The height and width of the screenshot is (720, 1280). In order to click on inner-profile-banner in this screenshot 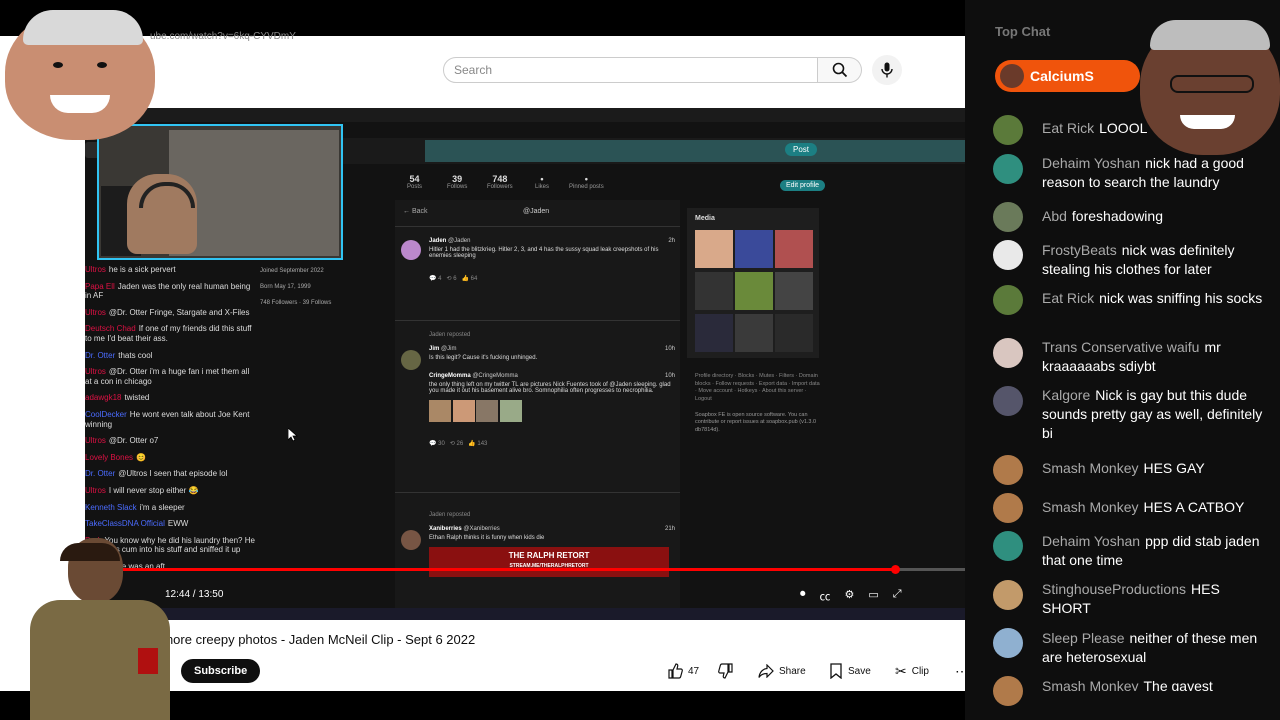, I will do `click(695, 151)`.